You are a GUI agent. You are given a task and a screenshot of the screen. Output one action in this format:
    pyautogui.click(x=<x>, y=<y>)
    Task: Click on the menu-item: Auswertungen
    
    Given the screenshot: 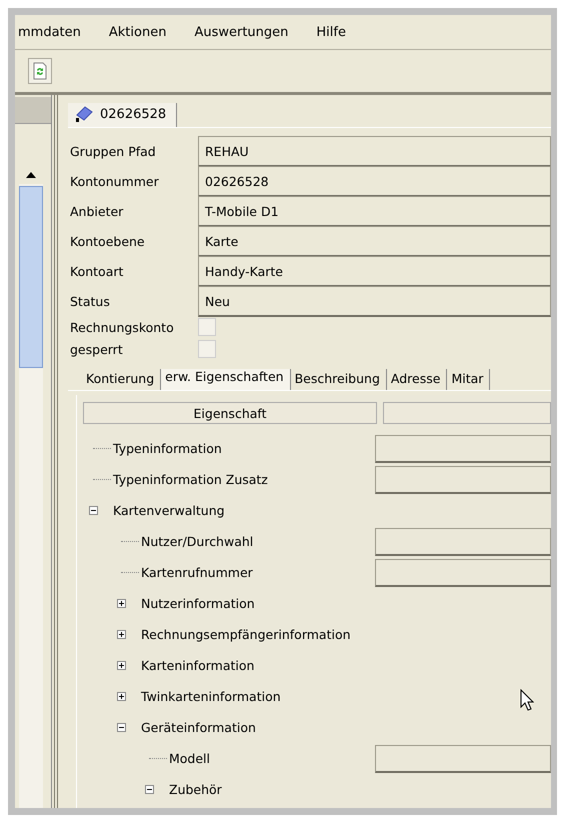 What is the action you would take?
    pyautogui.click(x=241, y=32)
    